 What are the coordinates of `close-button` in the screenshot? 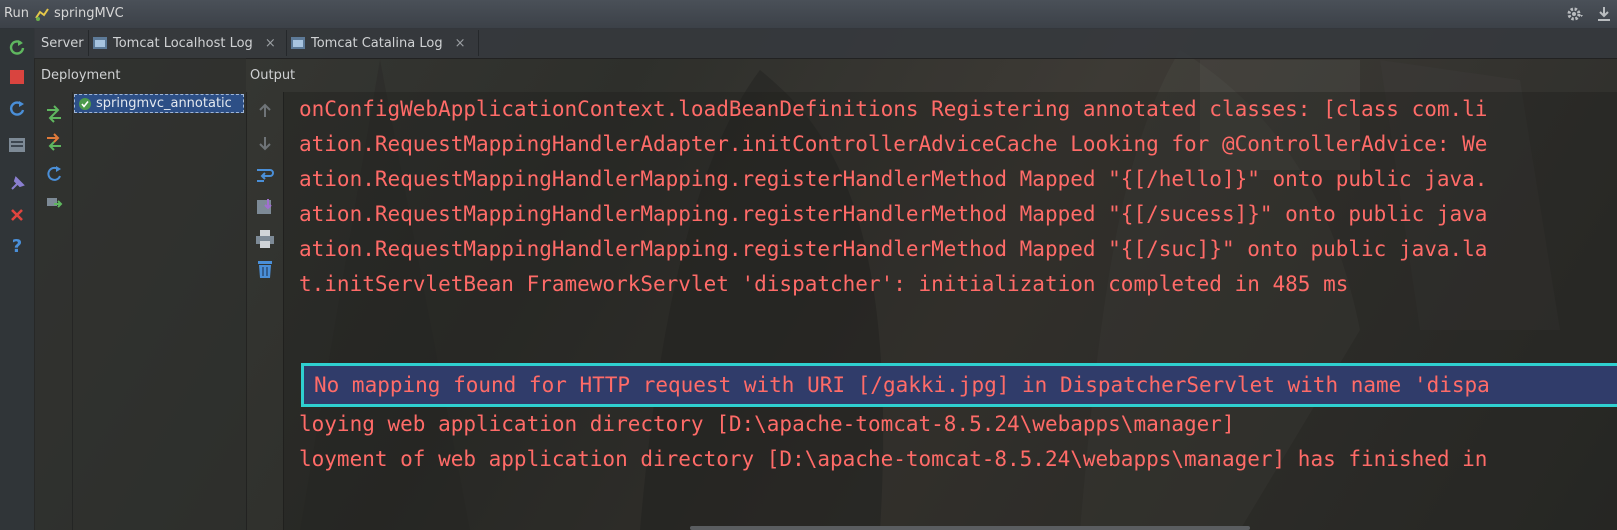 It's located at (17, 215).